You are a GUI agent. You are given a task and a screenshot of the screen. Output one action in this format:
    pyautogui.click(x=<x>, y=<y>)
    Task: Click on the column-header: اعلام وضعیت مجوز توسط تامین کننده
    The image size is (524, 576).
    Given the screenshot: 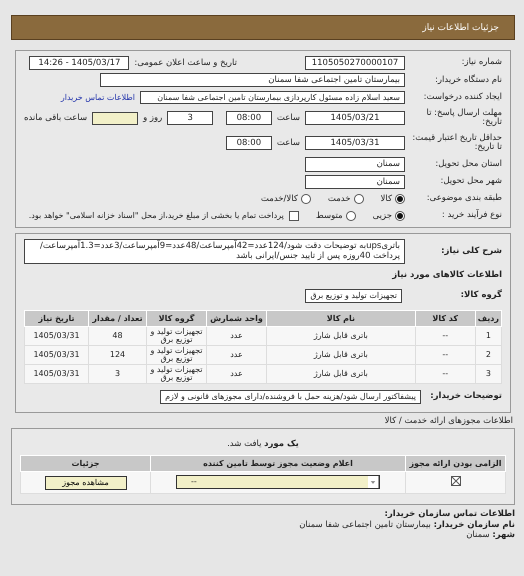 What is the action you would take?
    pyautogui.click(x=278, y=464)
    